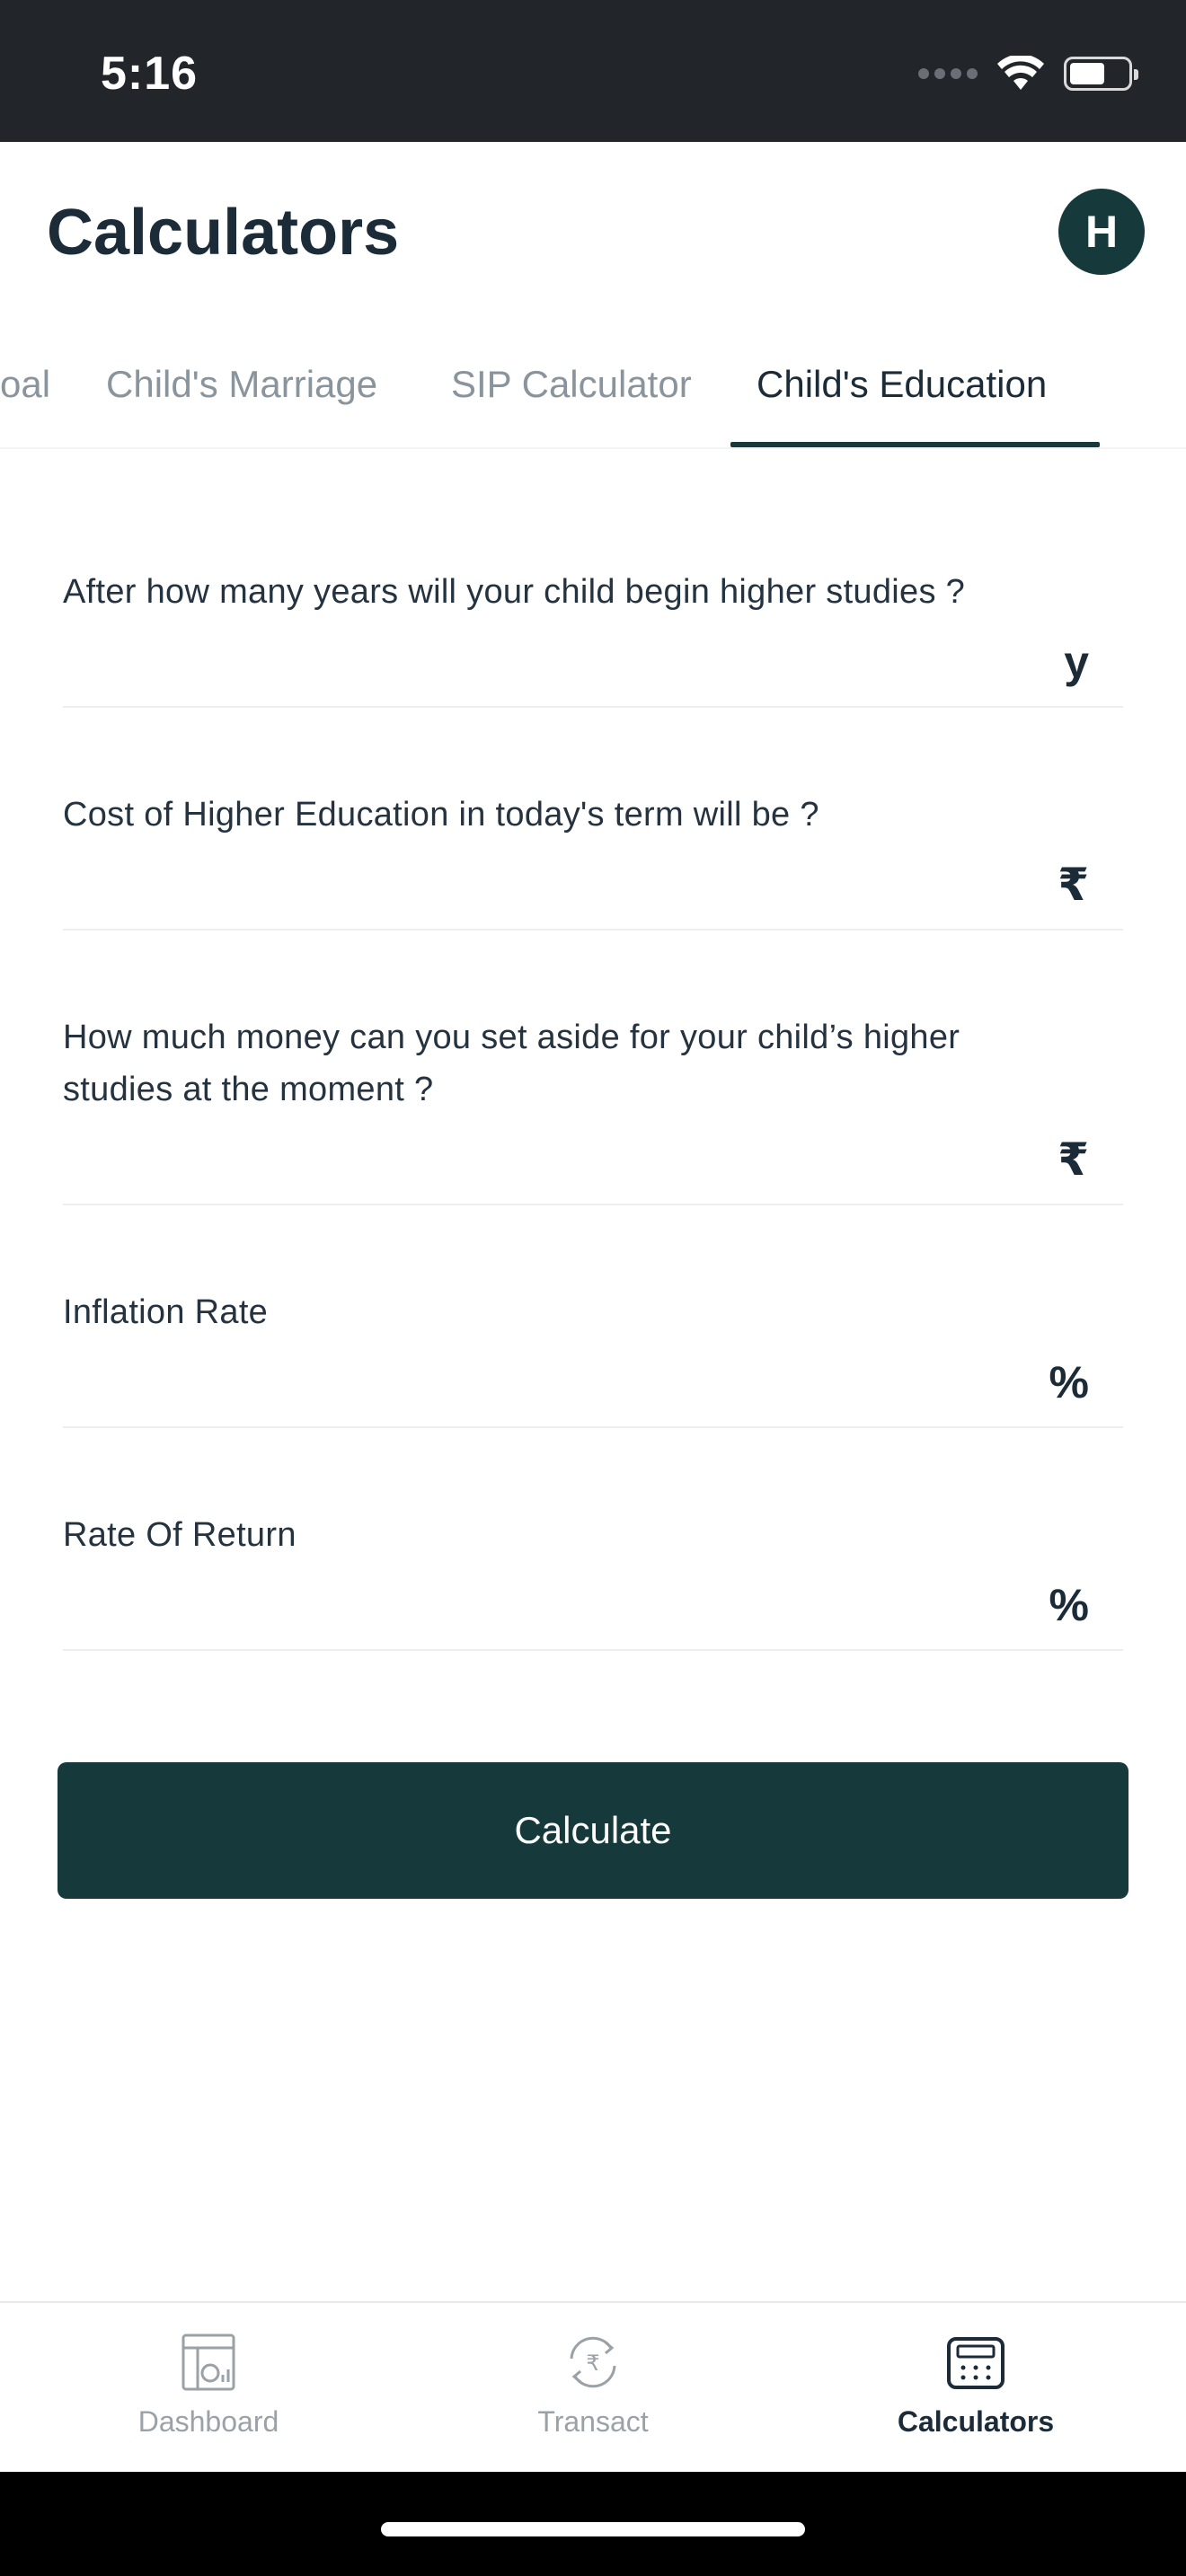  I want to click on savings-input, so click(552, 1168).